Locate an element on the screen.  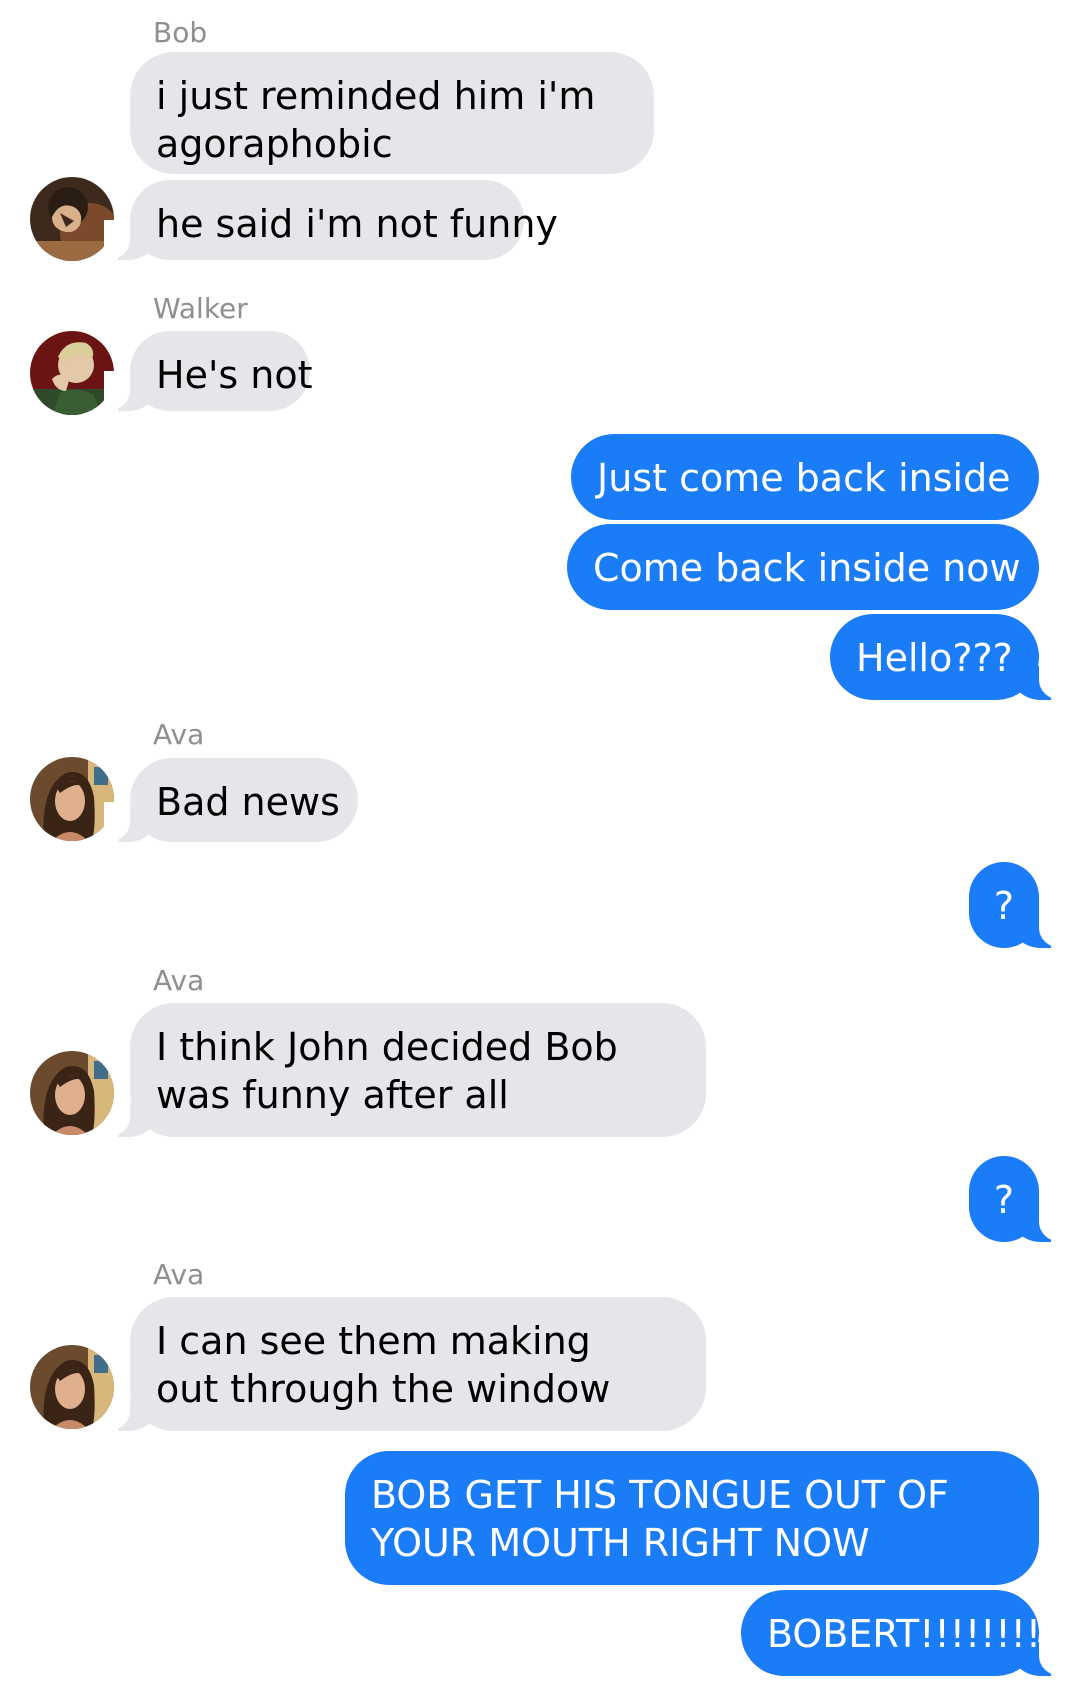
message-text: BOBERT!!!!!!!! is located at coordinates (904, 1634).